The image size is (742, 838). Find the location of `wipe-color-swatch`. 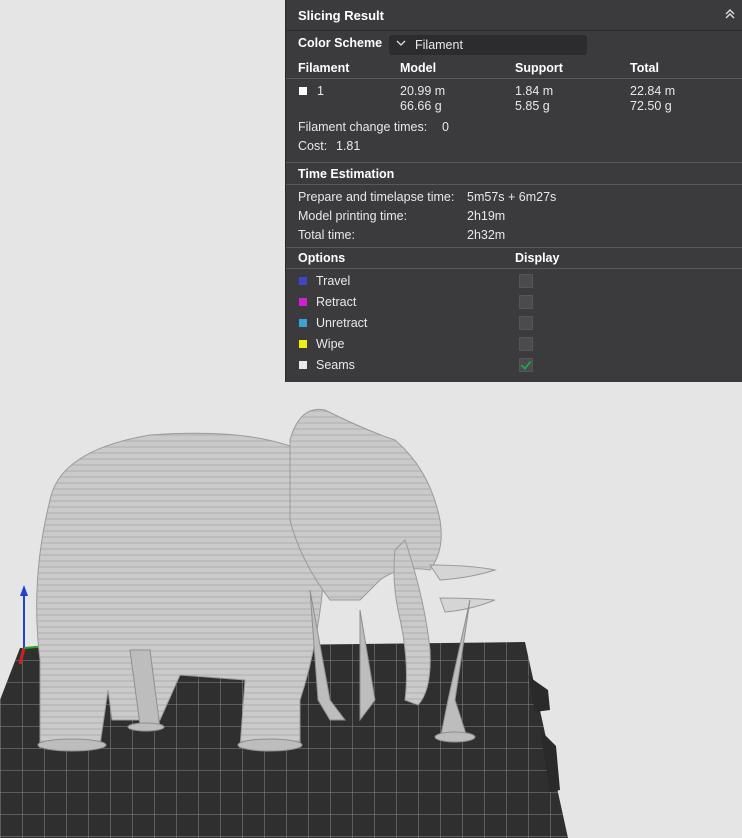

wipe-color-swatch is located at coordinates (303, 344).